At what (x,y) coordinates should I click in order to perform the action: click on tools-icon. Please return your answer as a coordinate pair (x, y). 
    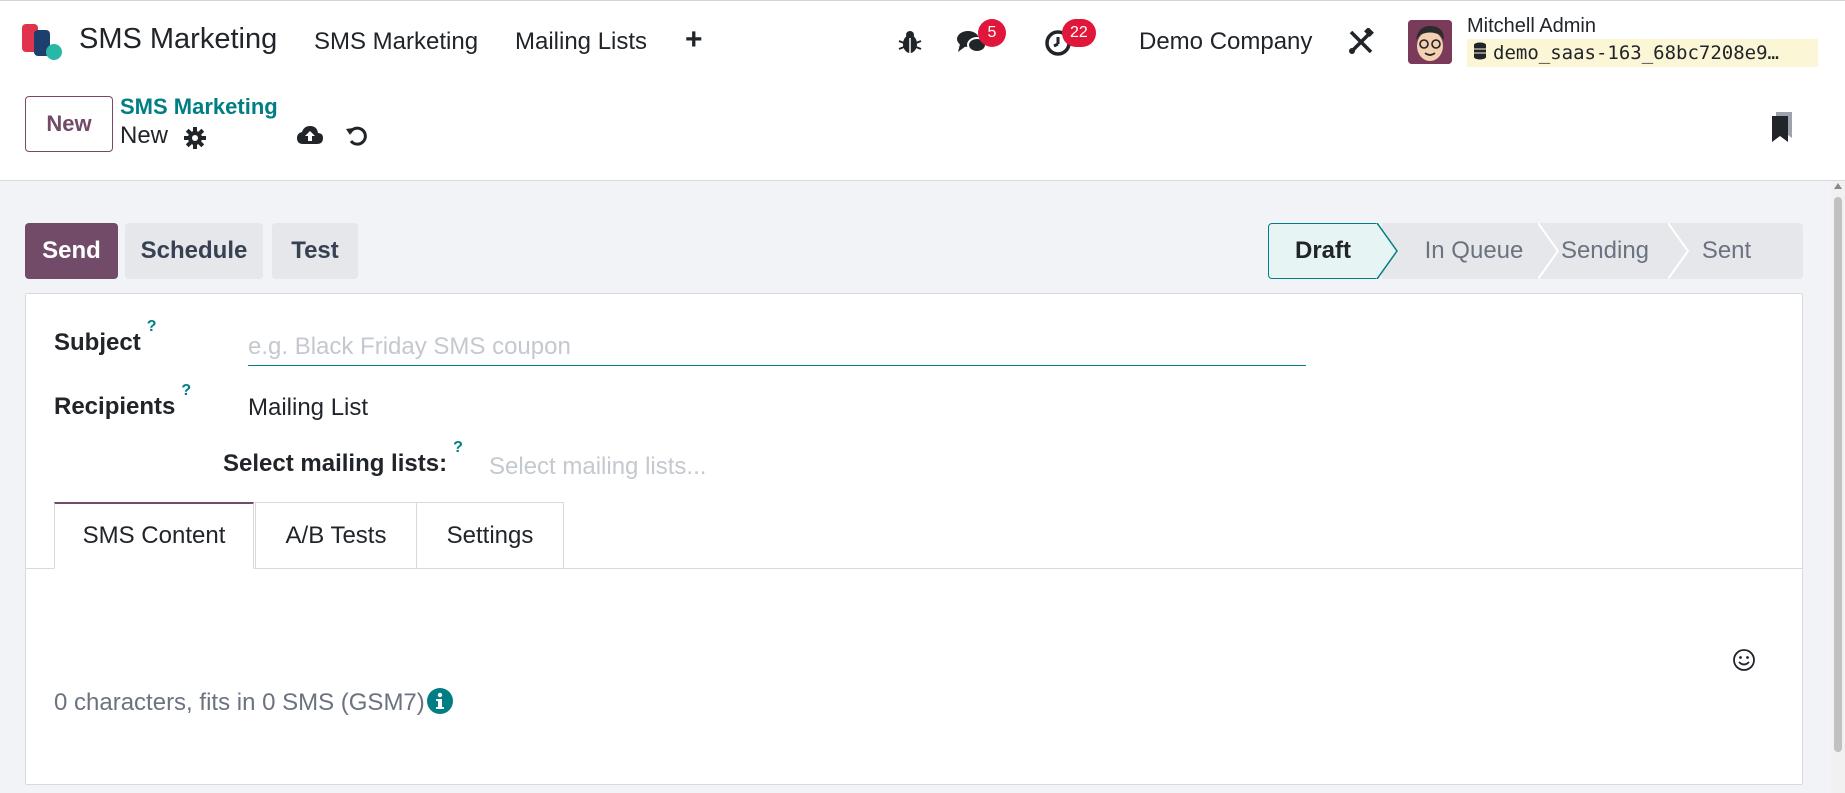
    Looking at the image, I should click on (1361, 42).